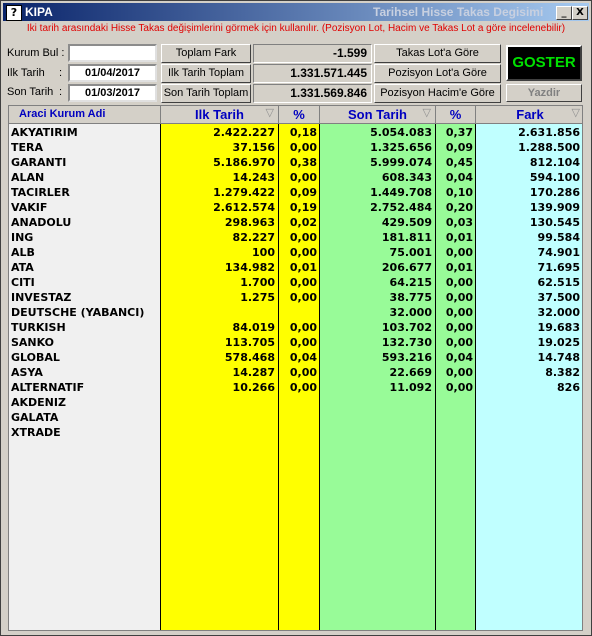 Image resolution: width=592 pixels, height=636 pixels. I want to click on pozisyon-hacim-button: Pozisyon Hacim'e Göre, so click(437, 93).